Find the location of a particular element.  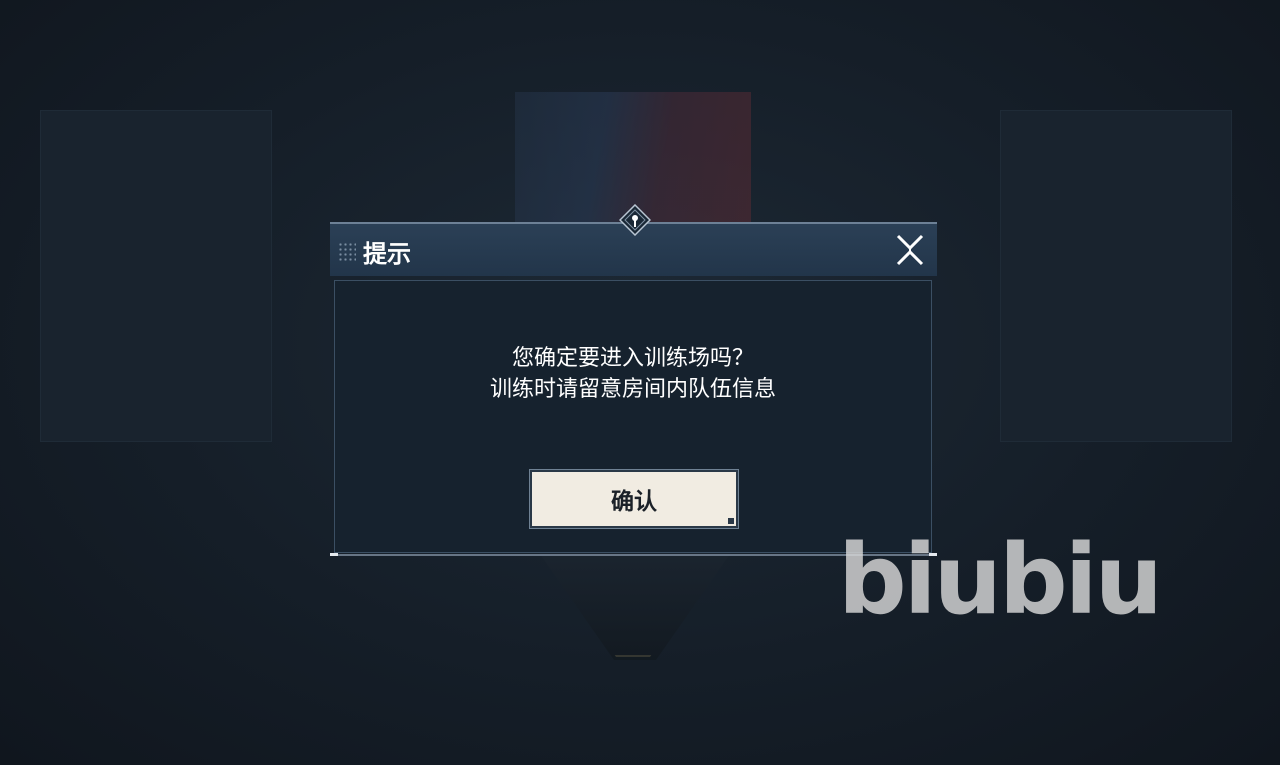

message-line-2: 训练时请留意房间内队伍信息 is located at coordinates (632, 389).